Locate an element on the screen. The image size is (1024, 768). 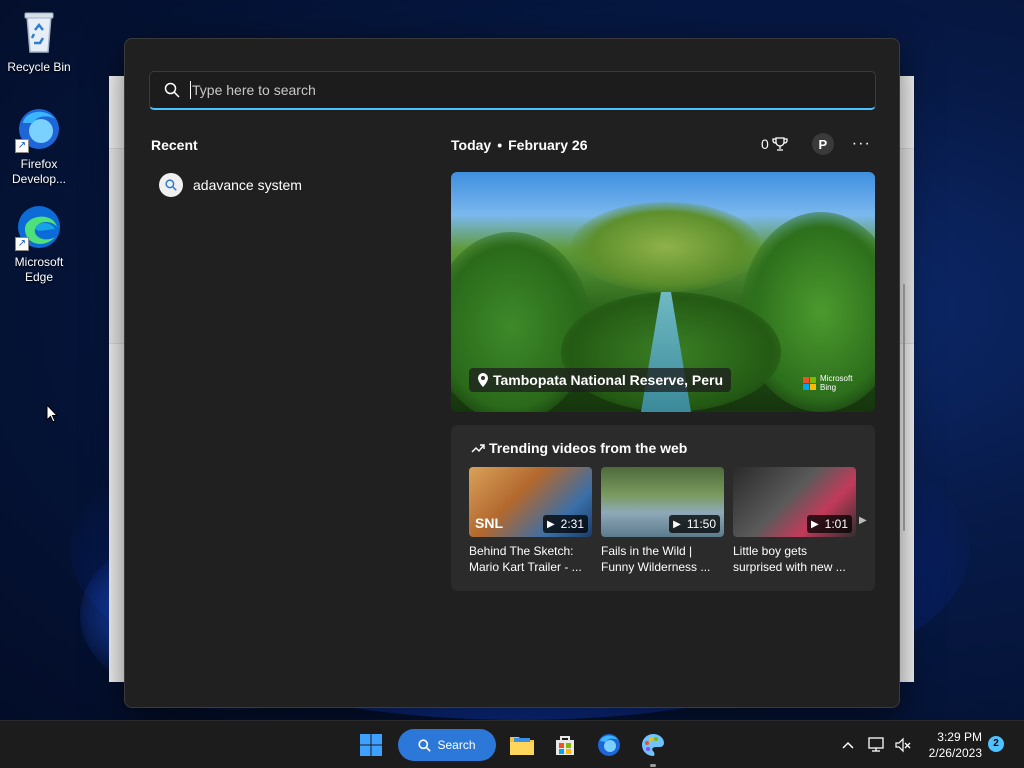
video-duration: ▶ 1:01 is located at coordinates (829, 524).